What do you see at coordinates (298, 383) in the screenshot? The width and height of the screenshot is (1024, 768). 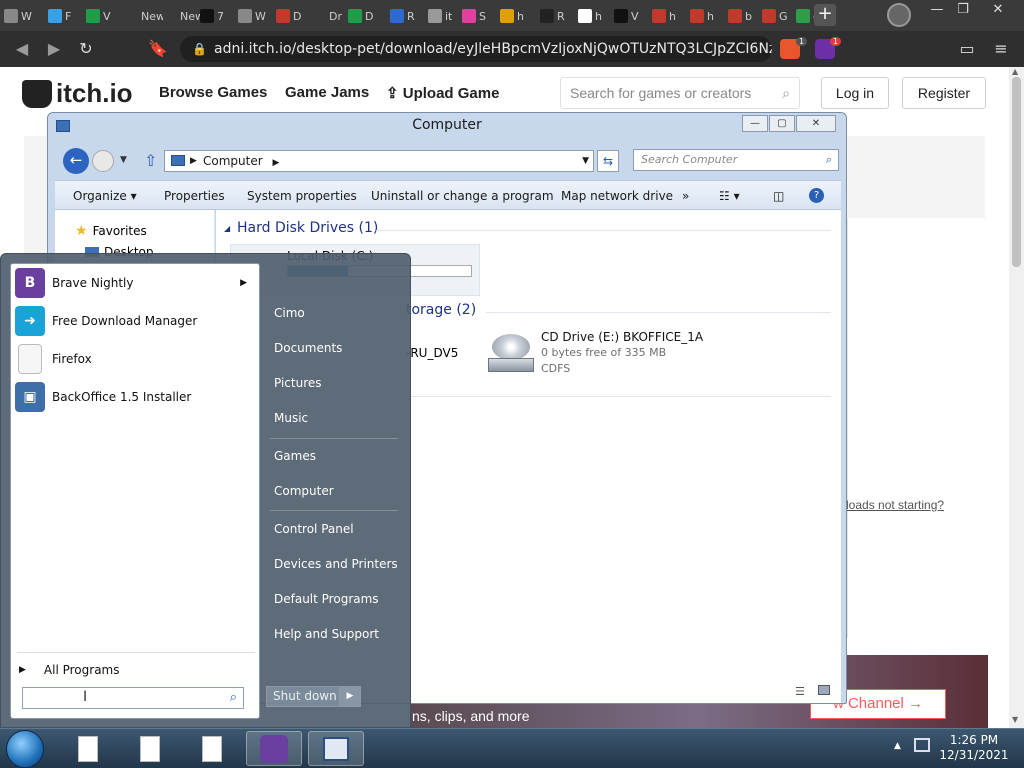 I see `start-place-pictures: Pictures` at bounding box center [298, 383].